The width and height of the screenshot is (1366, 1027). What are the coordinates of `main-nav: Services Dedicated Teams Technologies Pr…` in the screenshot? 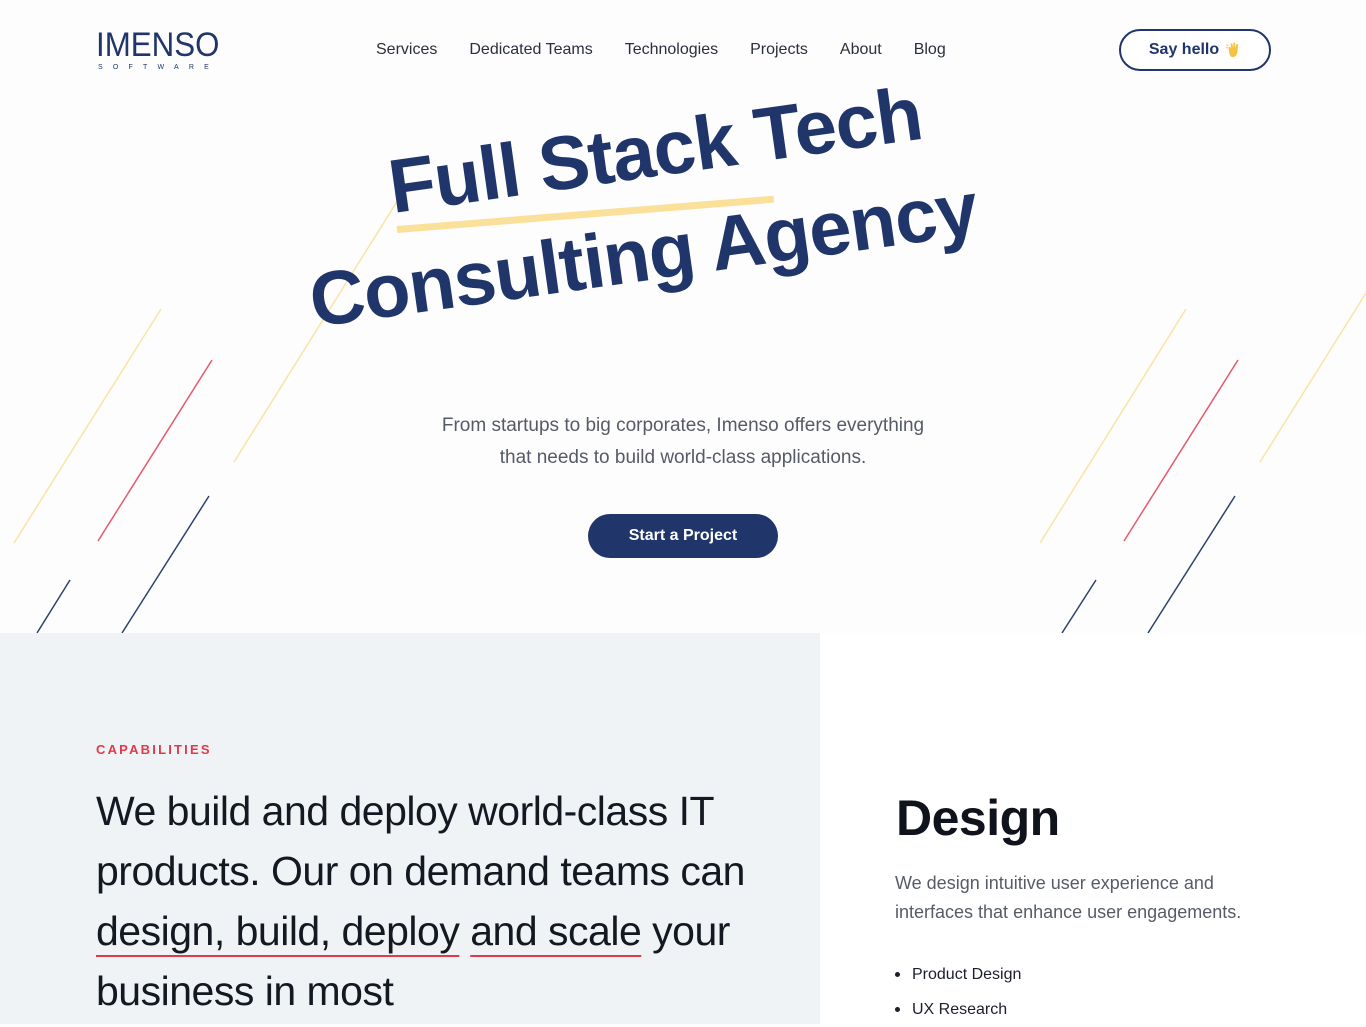 It's located at (661, 50).